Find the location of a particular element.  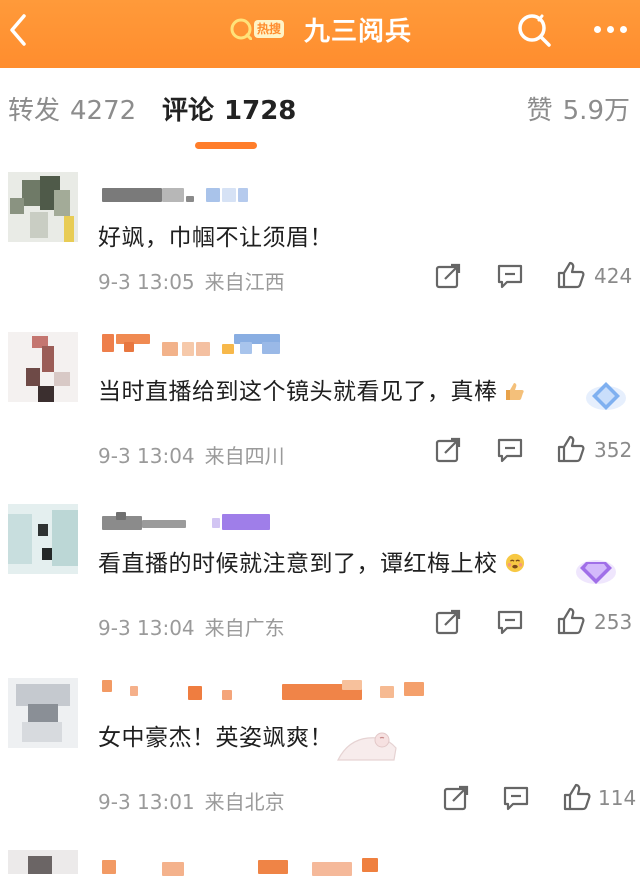

tab-like: 赞 5.9万 is located at coordinates (578, 108).